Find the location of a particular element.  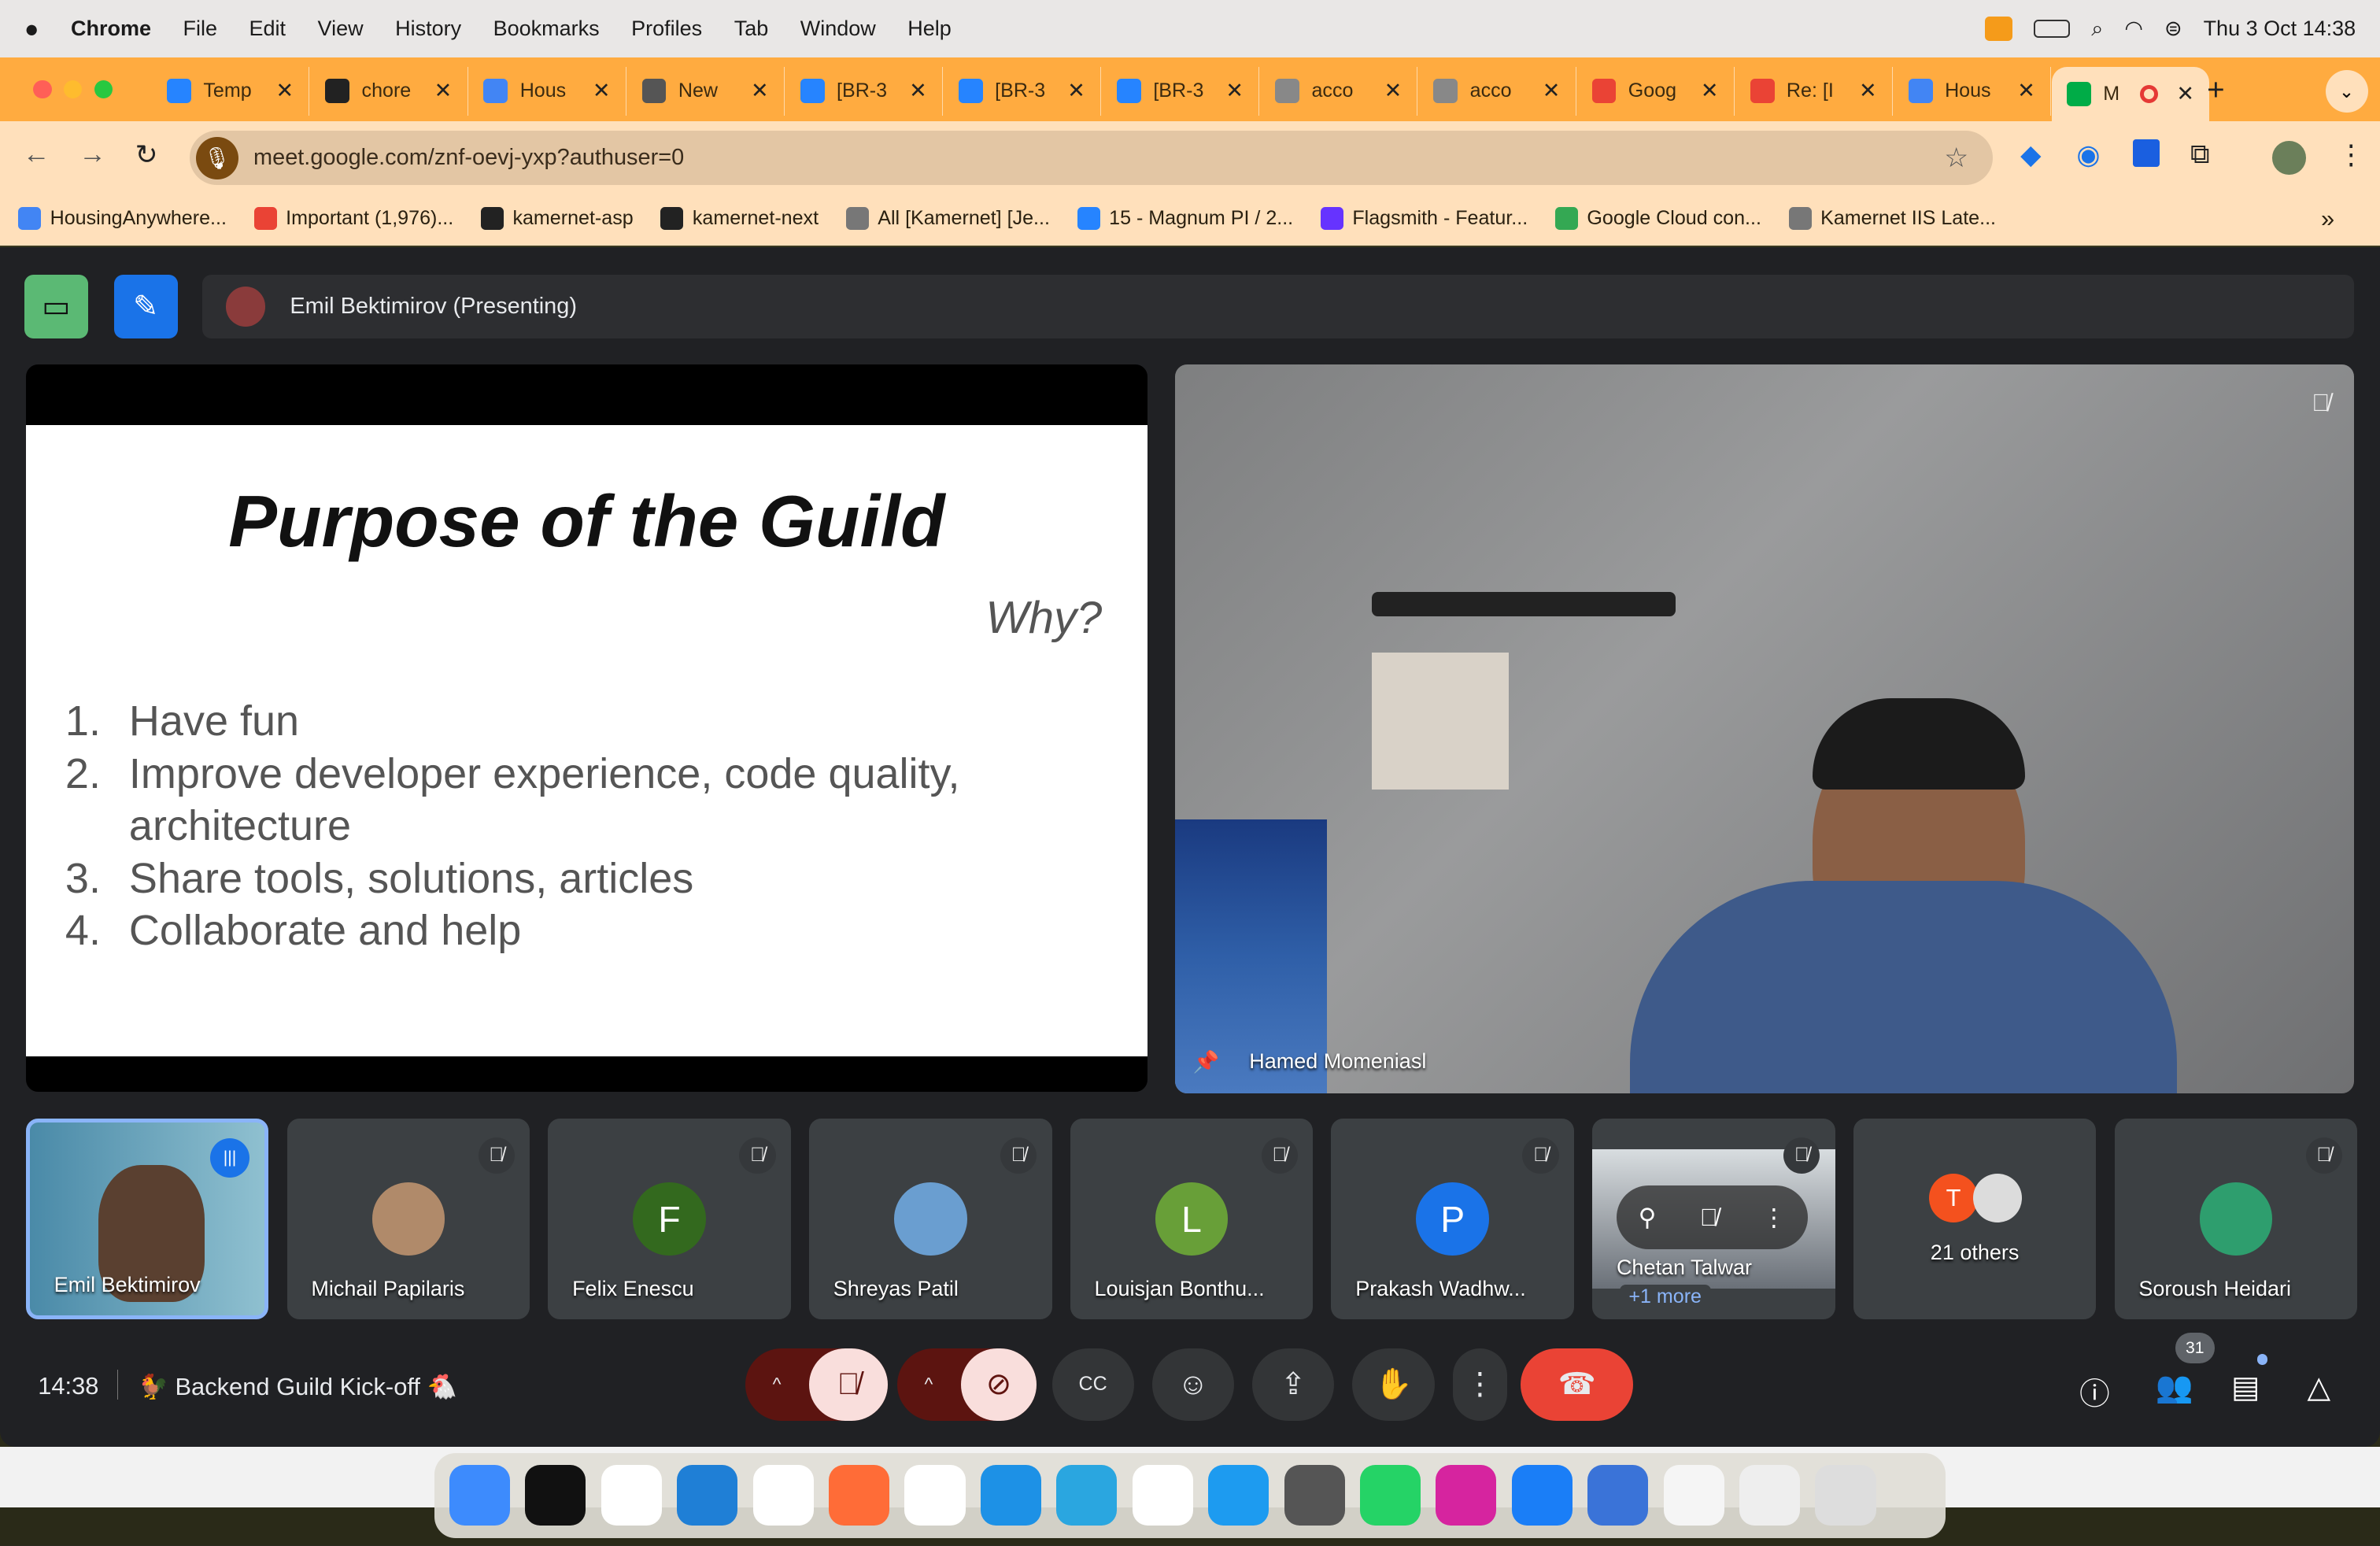

trello-icon is located at coordinates (2146, 153).